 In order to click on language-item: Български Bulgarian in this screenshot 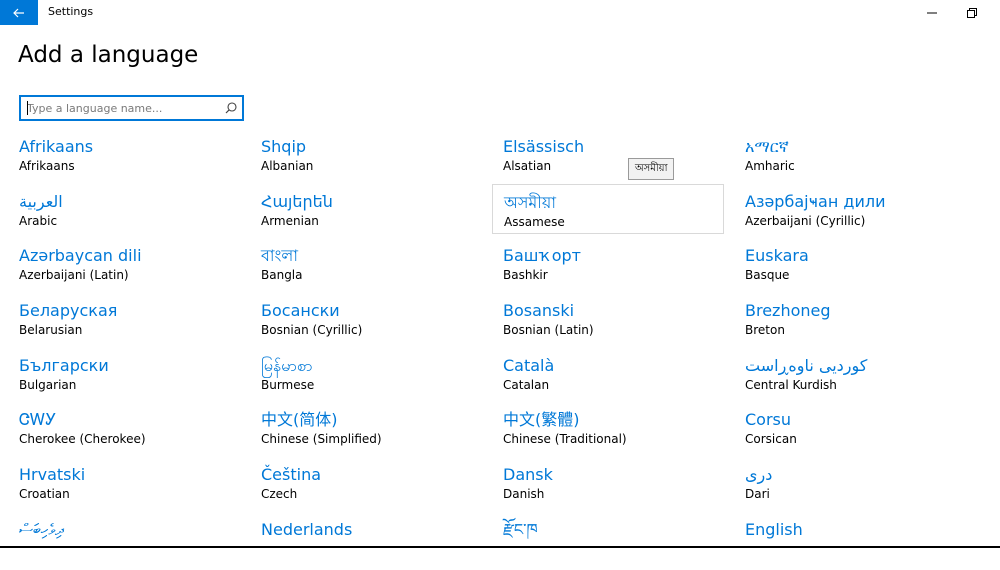, I will do `click(135, 381)`.